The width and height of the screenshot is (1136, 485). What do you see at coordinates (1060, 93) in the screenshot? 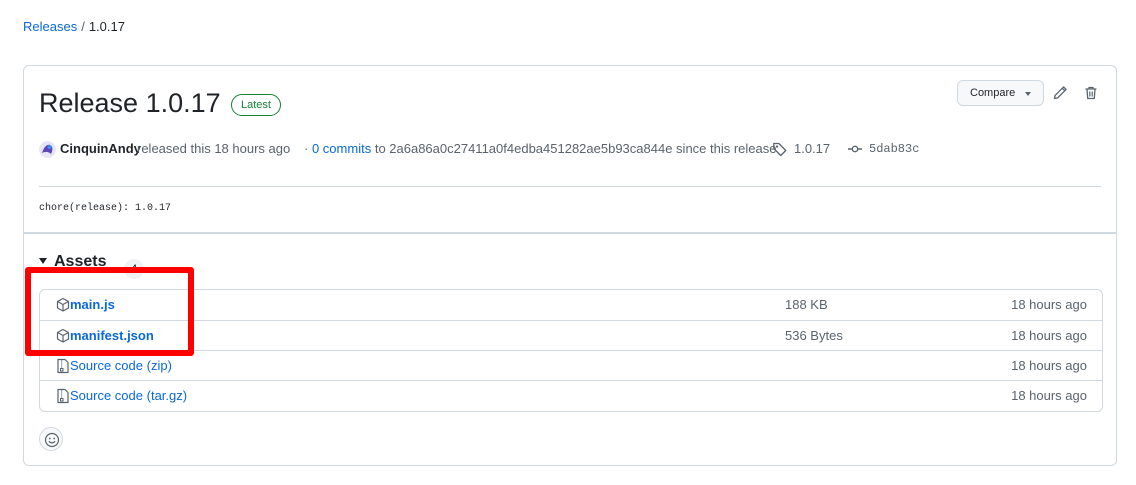
I see `pencil-icon` at bounding box center [1060, 93].